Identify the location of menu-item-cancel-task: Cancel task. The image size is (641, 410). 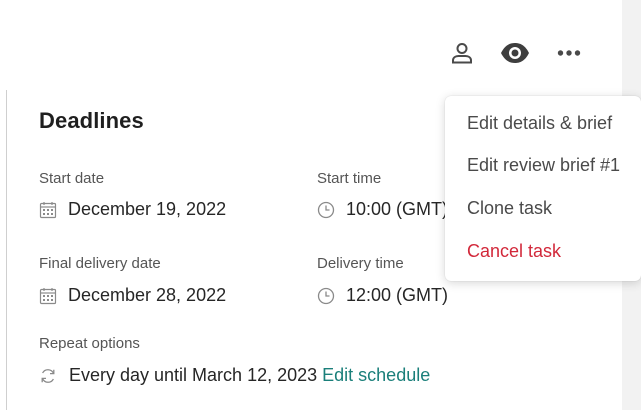
(514, 251).